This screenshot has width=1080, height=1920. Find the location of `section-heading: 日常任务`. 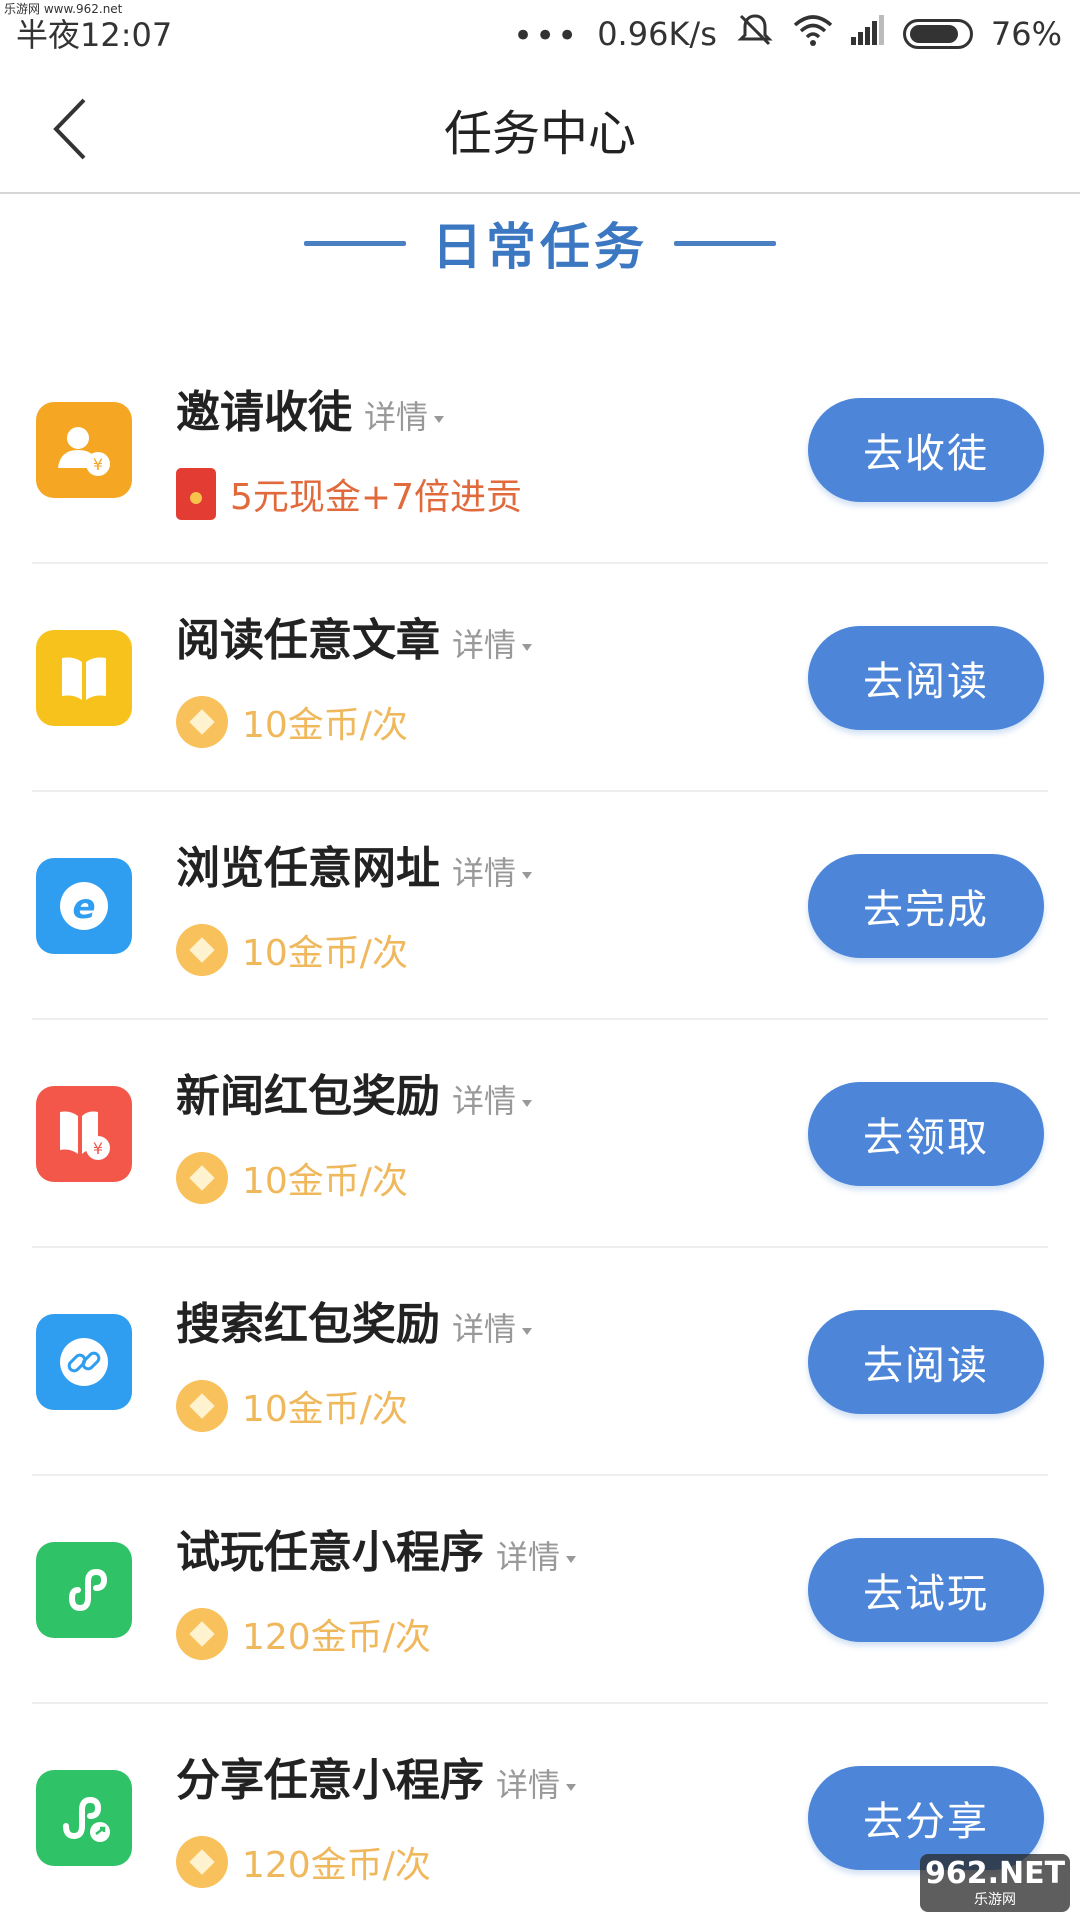

section-heading: 日常任务 is located at coordinates (540, 243).